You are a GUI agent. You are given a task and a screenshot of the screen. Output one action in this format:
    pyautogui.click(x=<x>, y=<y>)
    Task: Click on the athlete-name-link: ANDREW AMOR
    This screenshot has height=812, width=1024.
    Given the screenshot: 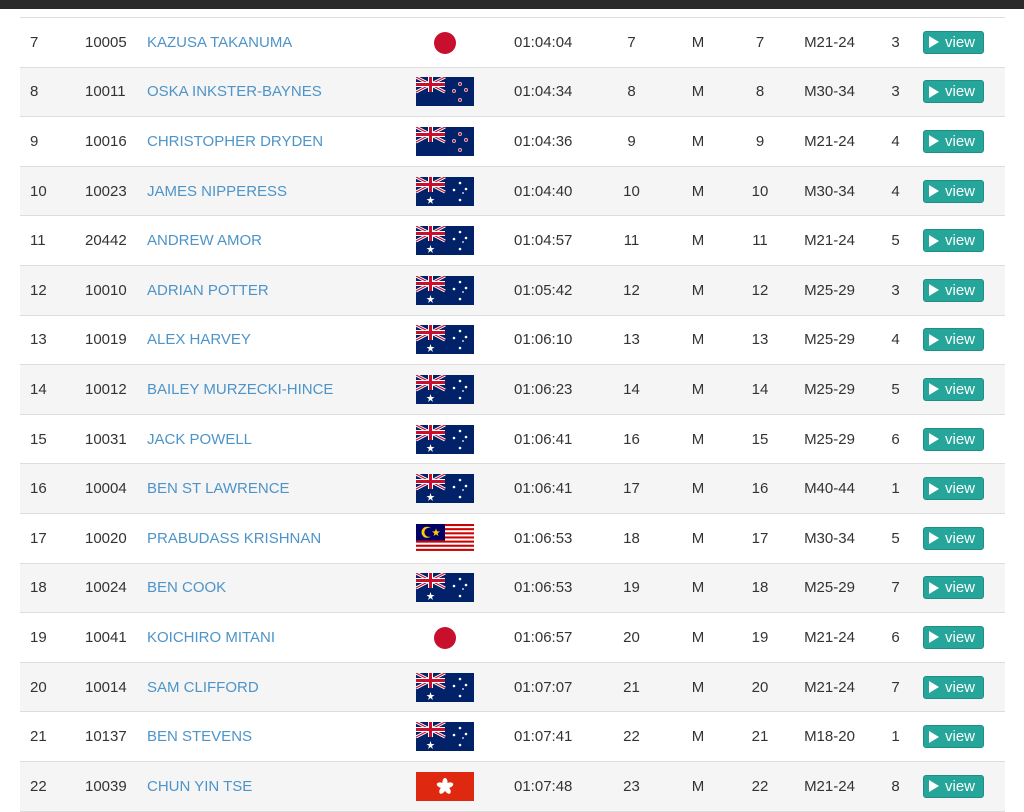 What is the action you would take?
    pyautogui.click(x=204, y=240)
    